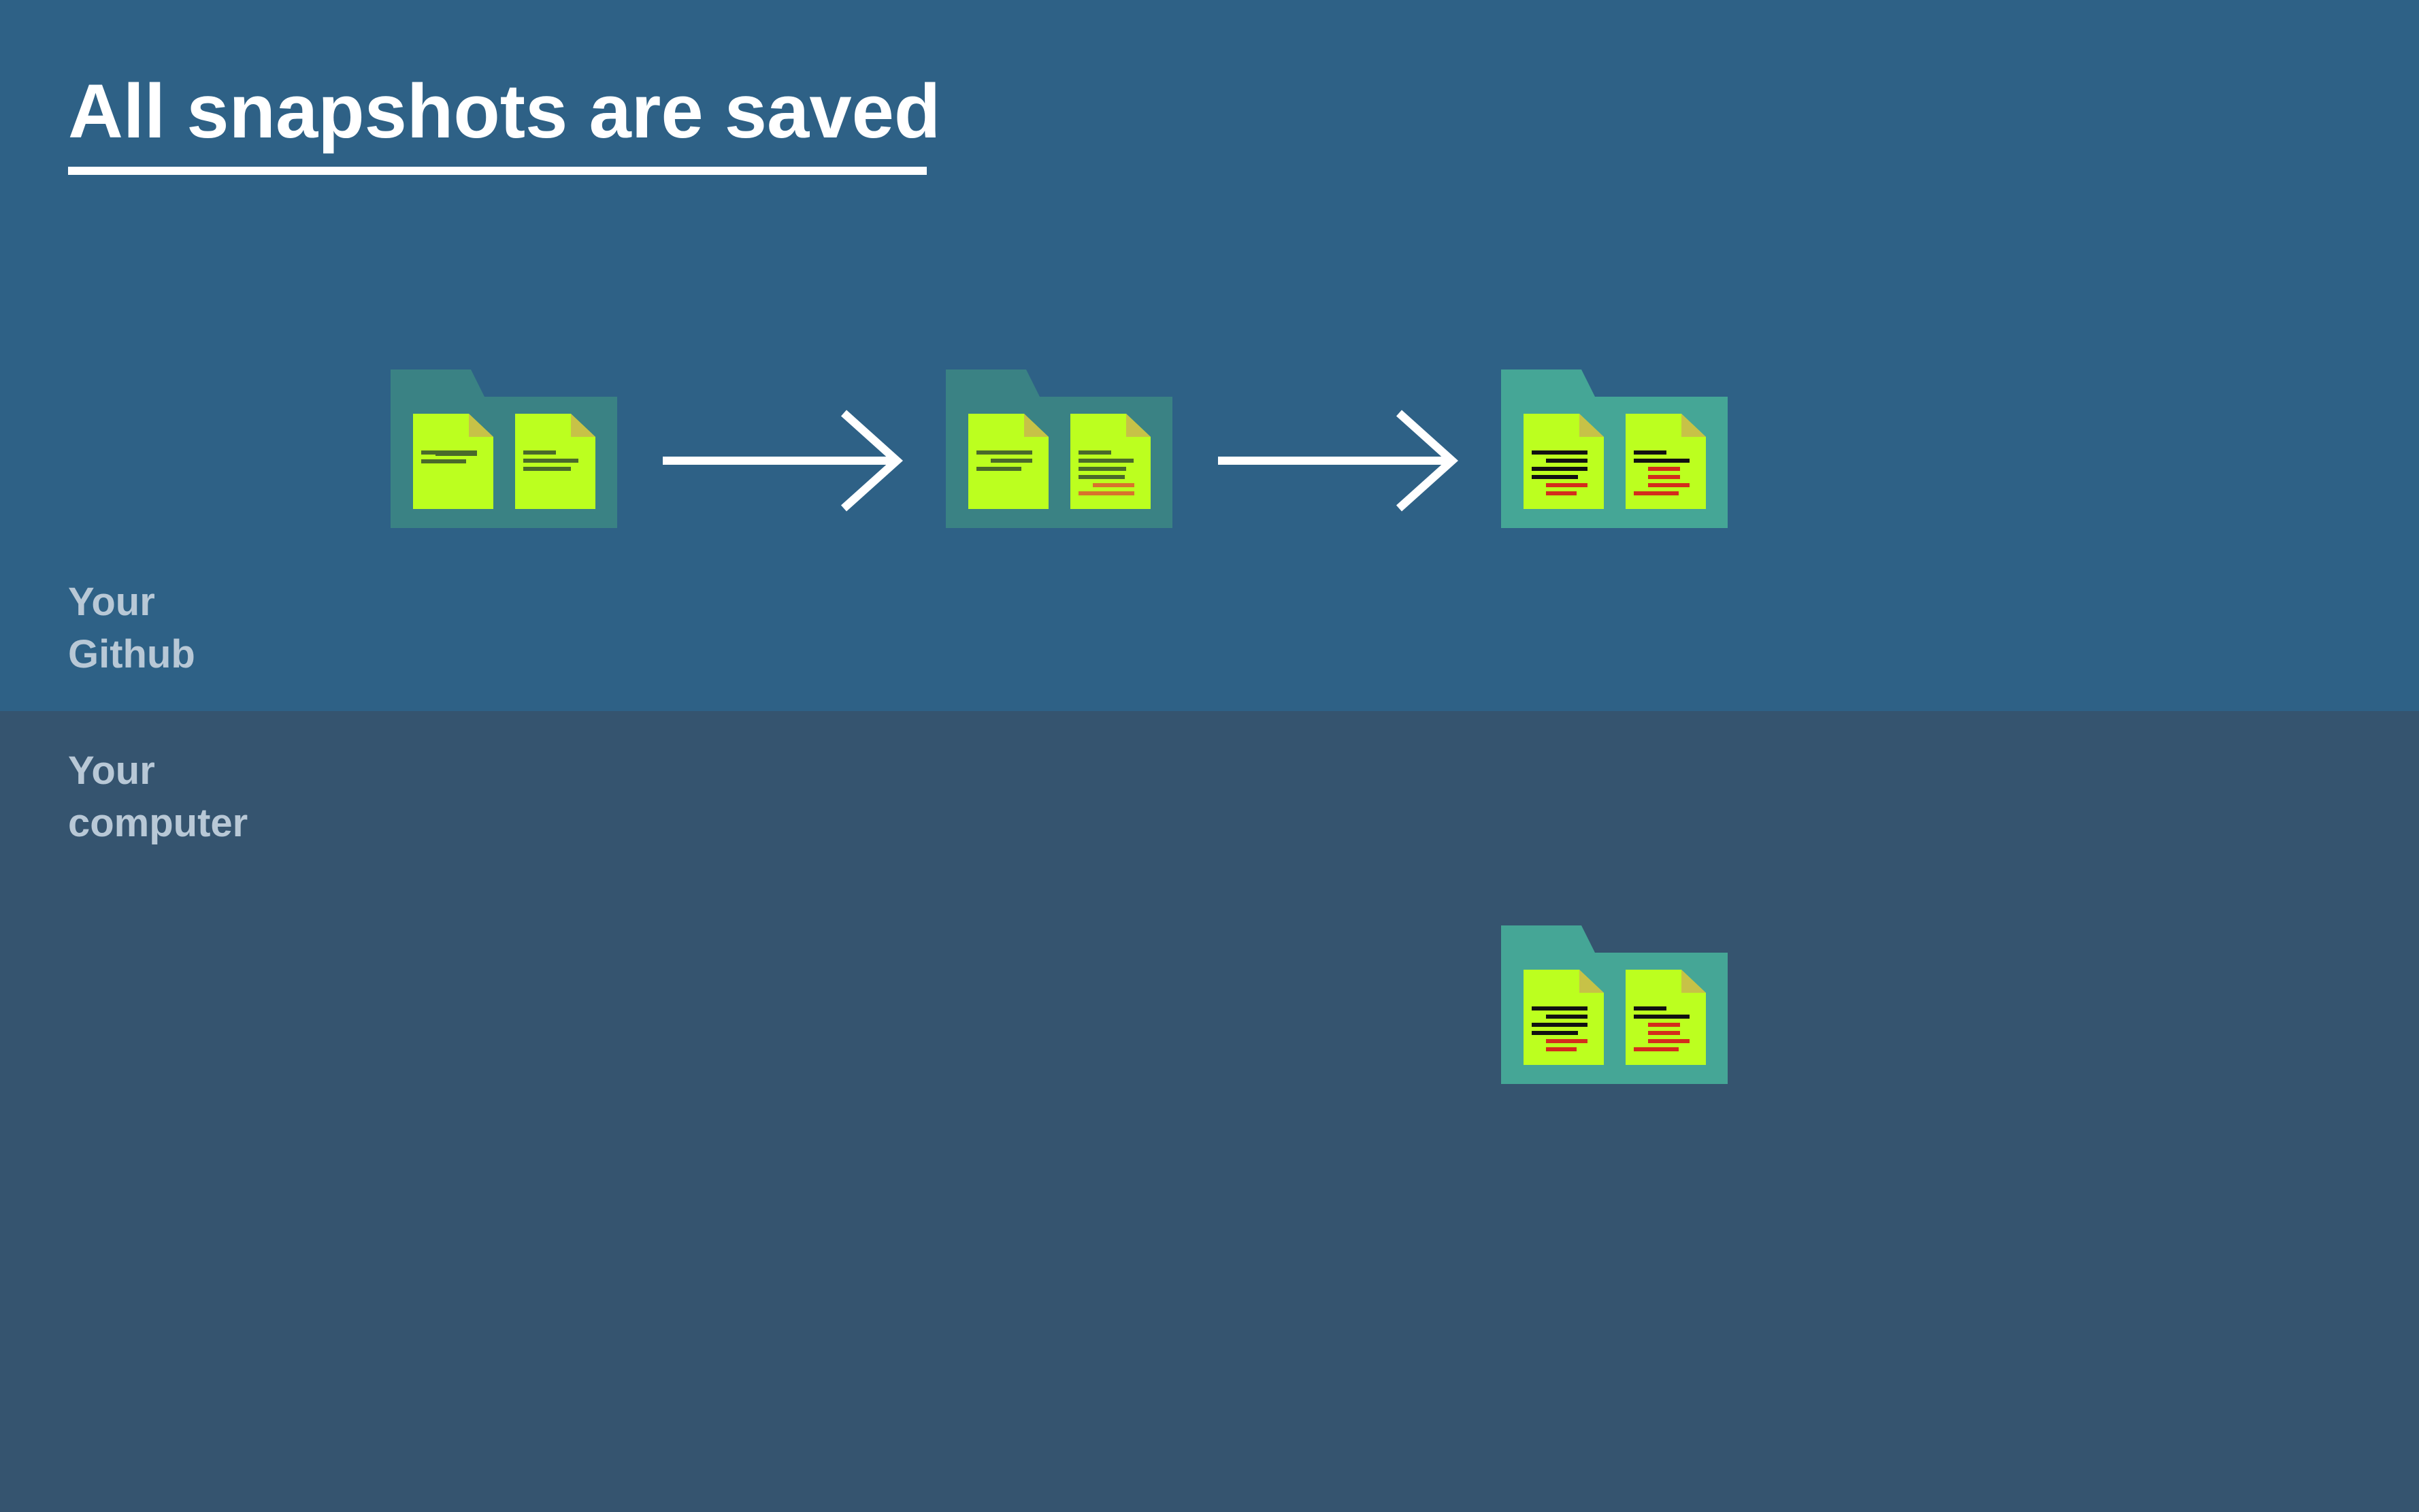  What do you see at coordinates (1059, 448) in the screenshot?
I see `snapshot-2-folder` at bounding box center [1059, 448].